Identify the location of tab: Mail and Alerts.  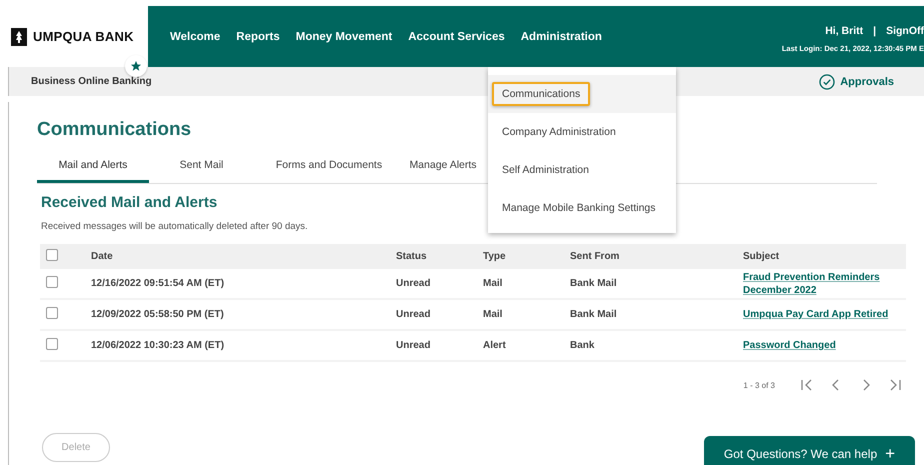
(93, 168).